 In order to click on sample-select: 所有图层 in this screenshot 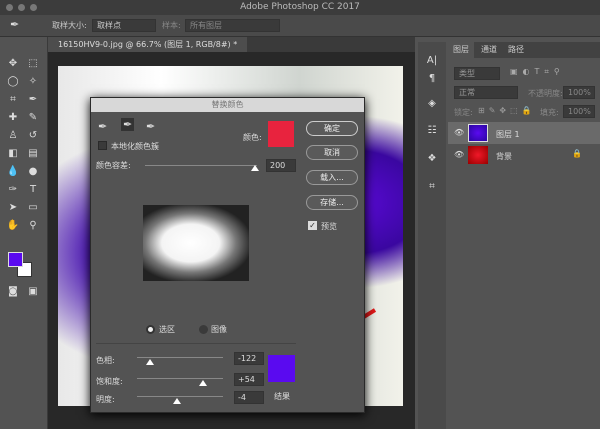, I will do `click(232, 25)`.